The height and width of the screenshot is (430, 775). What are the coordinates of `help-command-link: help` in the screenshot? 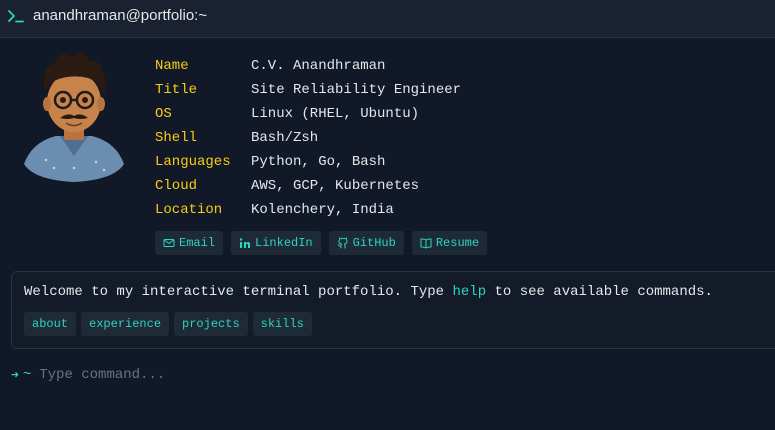 It's located at (469, 292).